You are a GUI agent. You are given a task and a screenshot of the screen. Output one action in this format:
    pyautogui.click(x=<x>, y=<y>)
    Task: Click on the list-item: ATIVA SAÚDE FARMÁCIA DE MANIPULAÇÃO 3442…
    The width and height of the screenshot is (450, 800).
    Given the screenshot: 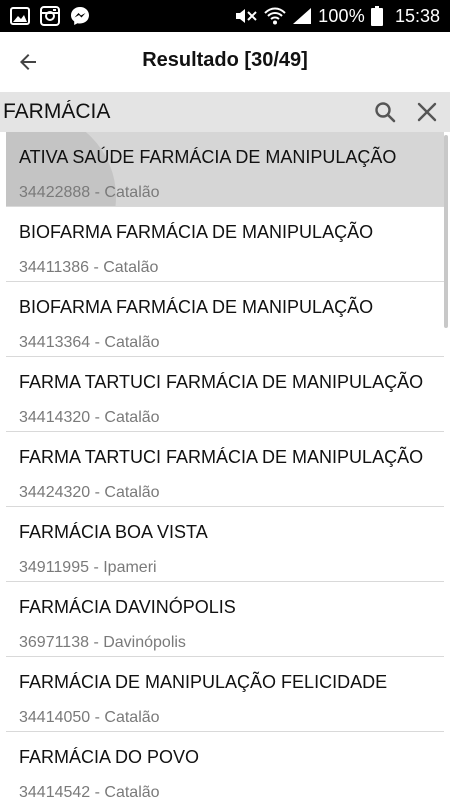 What is the action you would take?
    pyautogui.click(x=225, y=169)
    